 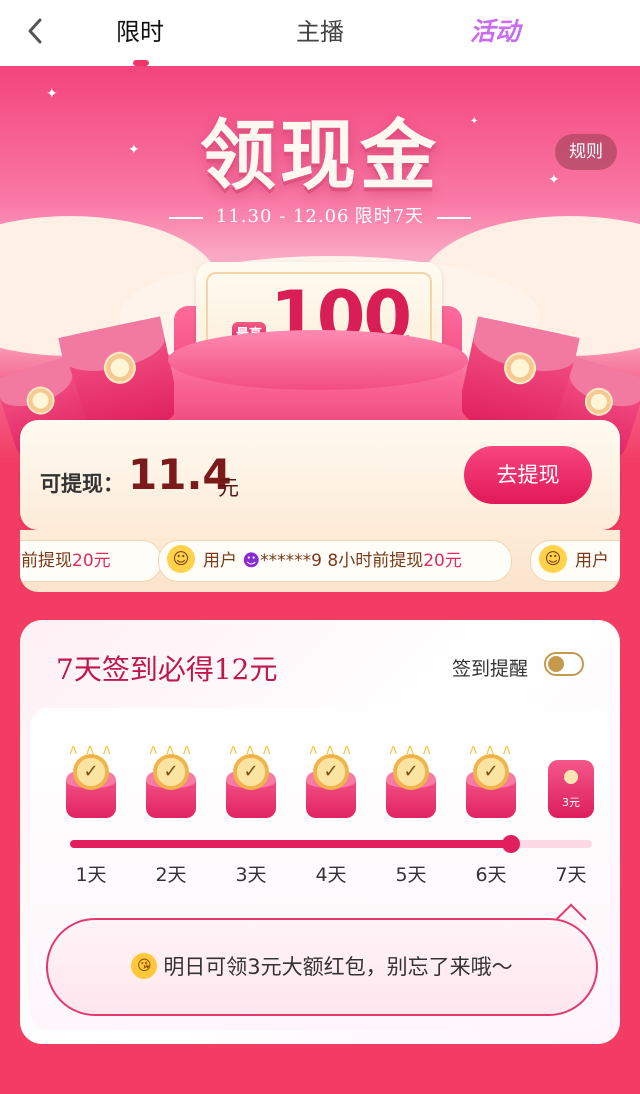 I want to click on ticker-item: ☺ 用户, so click(x=575, y=561).